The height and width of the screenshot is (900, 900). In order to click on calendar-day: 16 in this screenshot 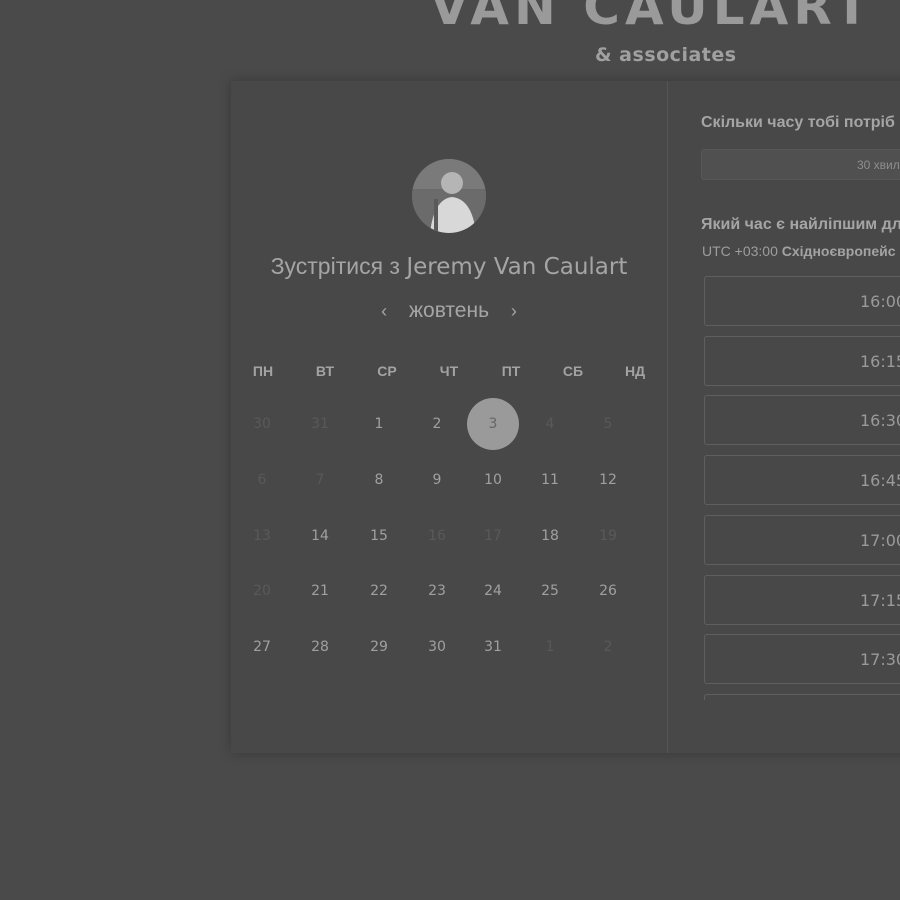, I will do `click(437, 536)`.